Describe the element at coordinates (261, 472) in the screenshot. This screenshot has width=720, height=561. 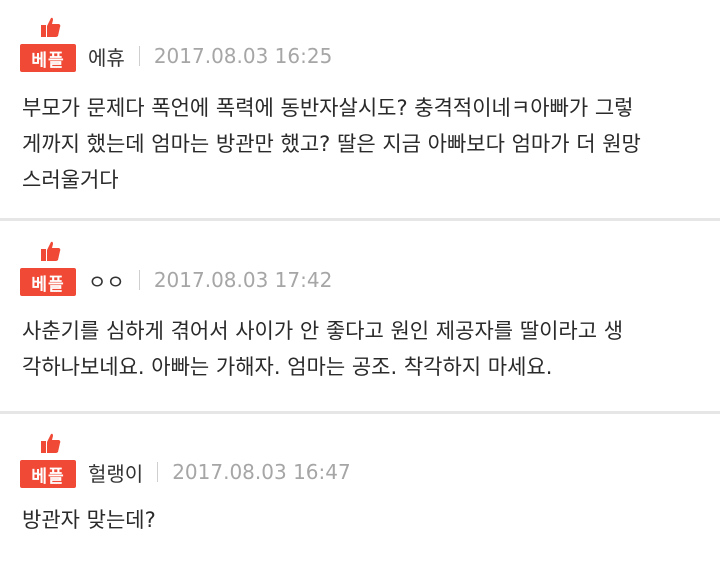
I see `comment-date: 2017.08.03 16:47` at that location.